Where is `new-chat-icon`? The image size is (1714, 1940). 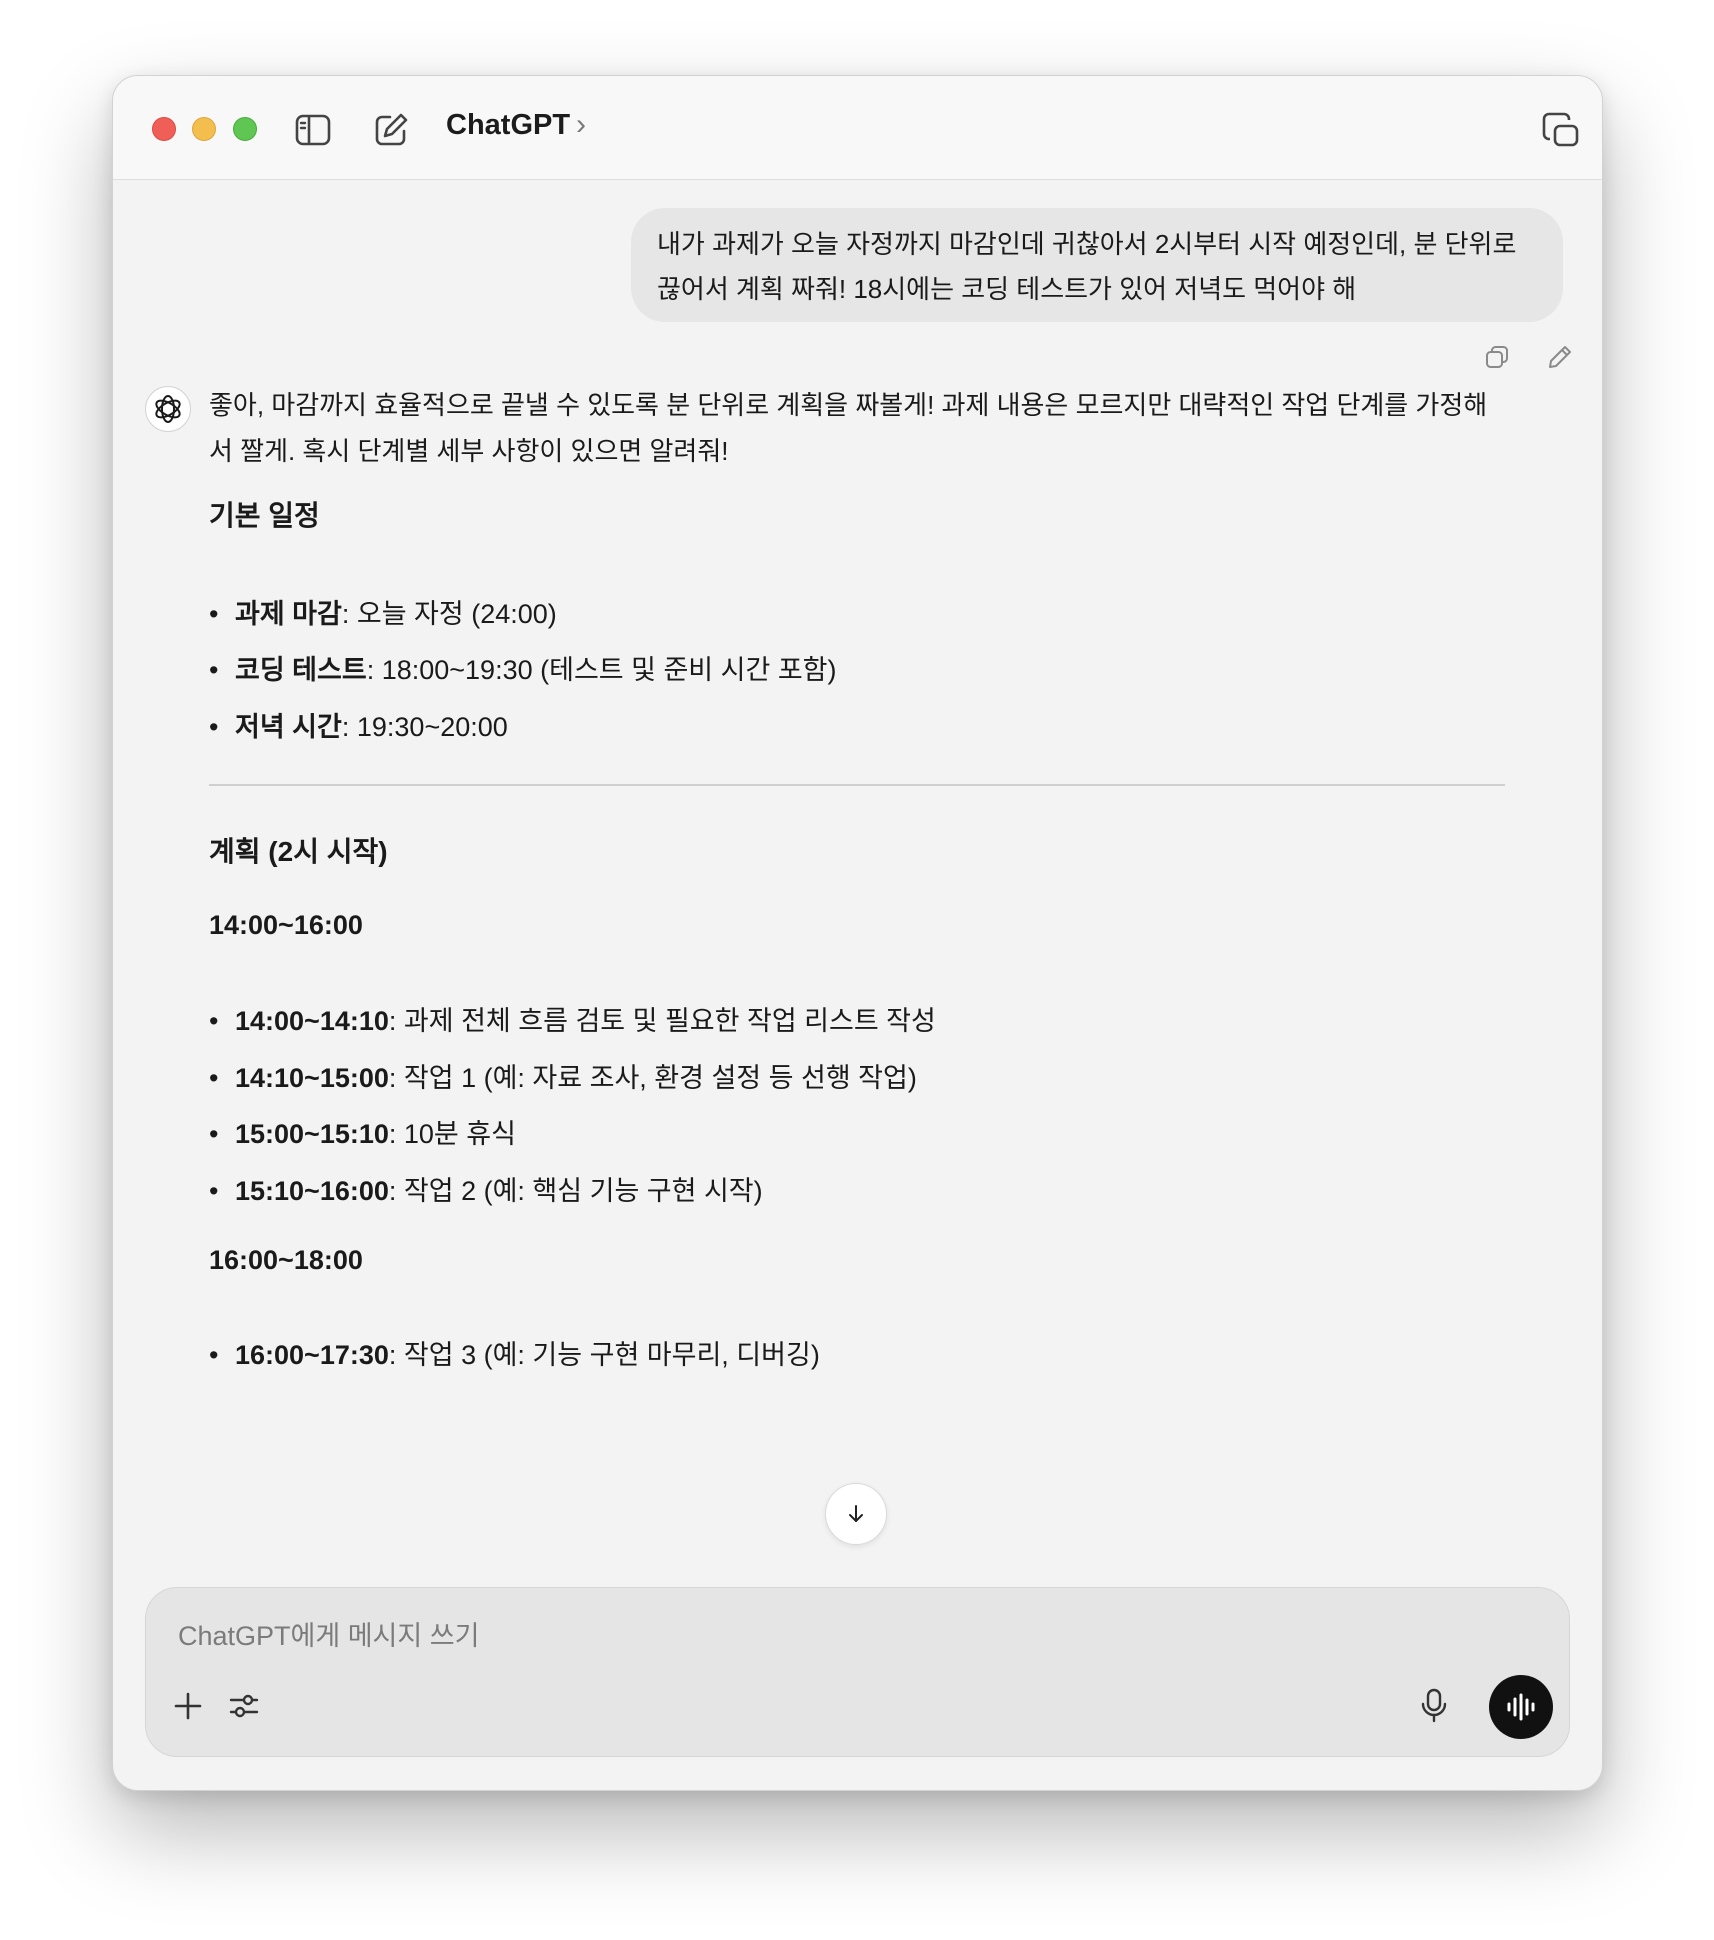
new-chat-icon is located at coordinates (391, 130).